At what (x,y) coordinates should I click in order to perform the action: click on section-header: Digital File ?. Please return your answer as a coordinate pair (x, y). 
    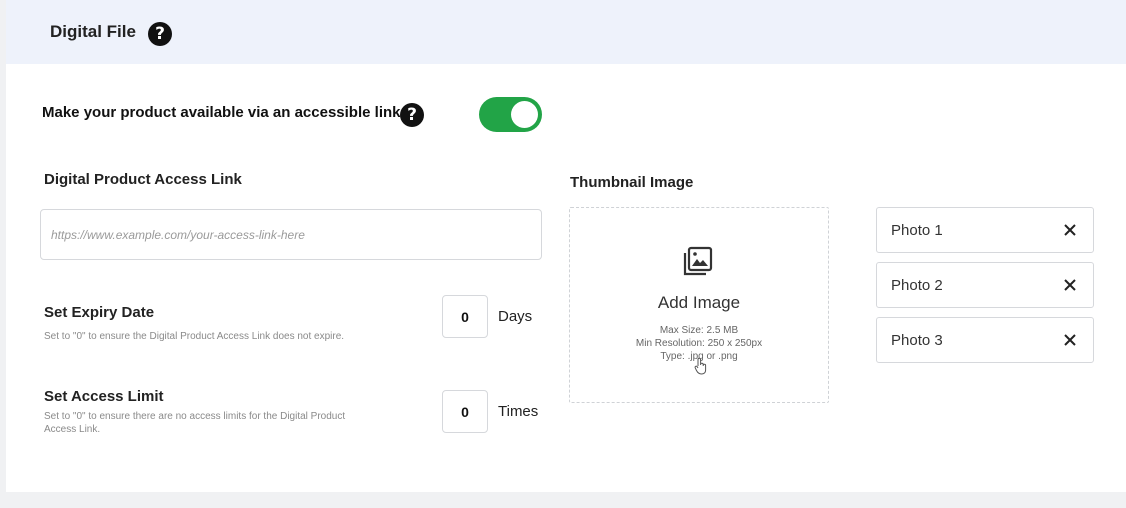
    Looking at the image, I should click on (566, 32).